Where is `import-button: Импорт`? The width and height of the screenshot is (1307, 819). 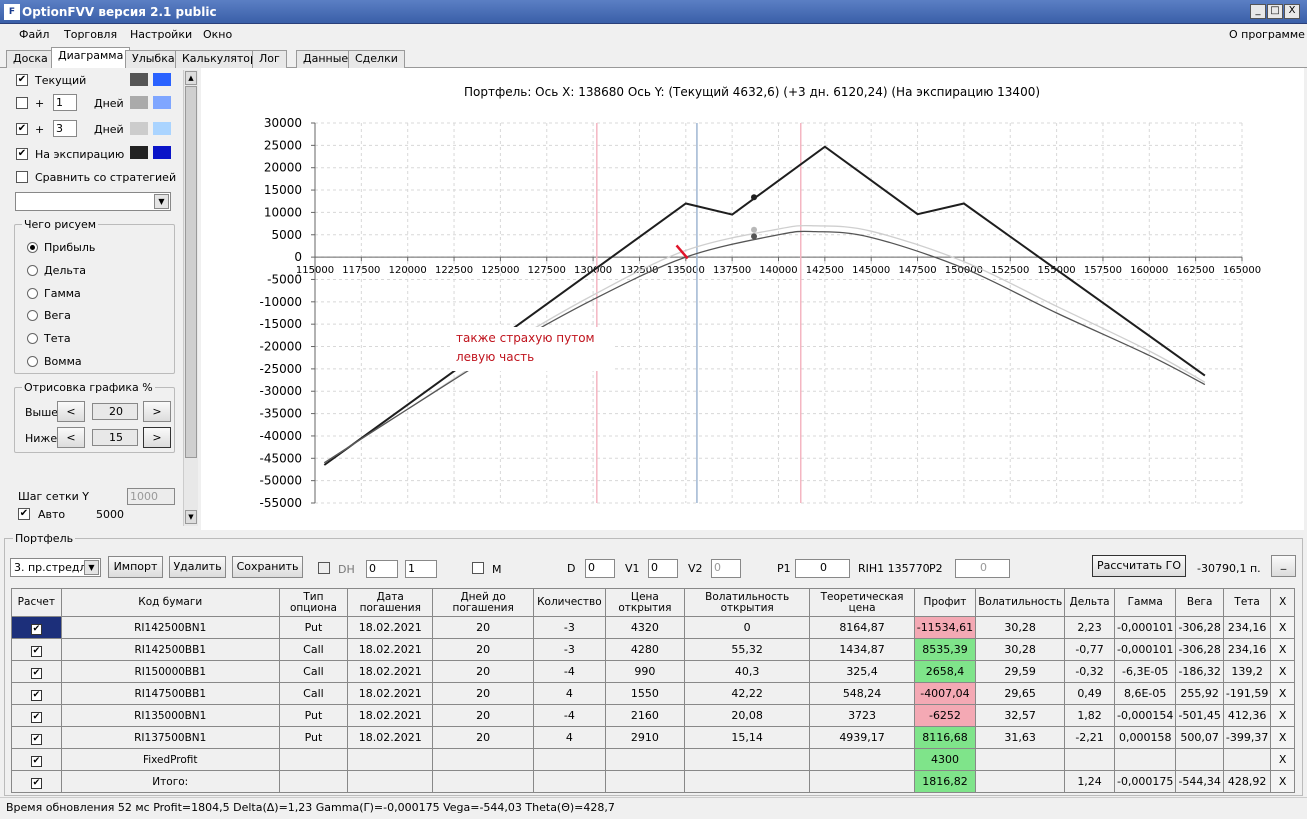
import-button: Импорт is located at coordinates (135, 567).